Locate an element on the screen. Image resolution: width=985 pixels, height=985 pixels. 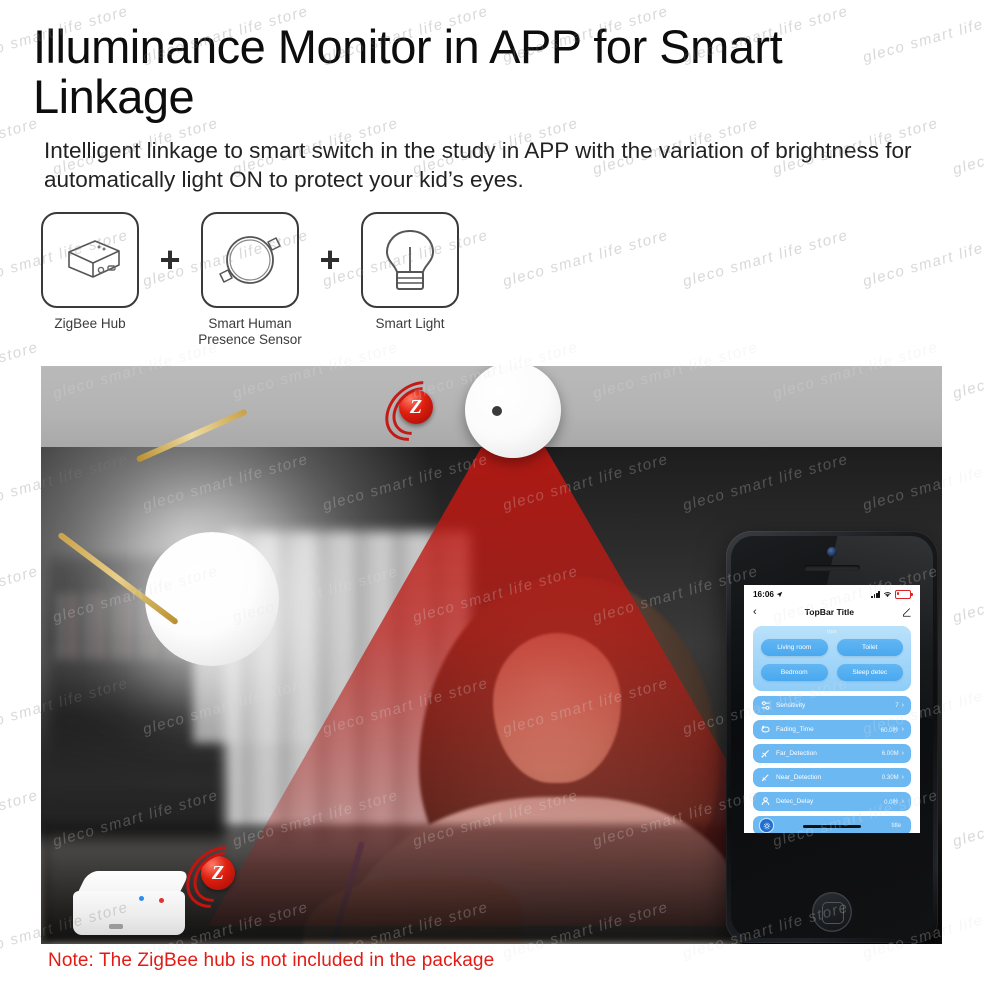
mode-button-sleep-detec: Sleep detec is located at coordinates (869, 672).